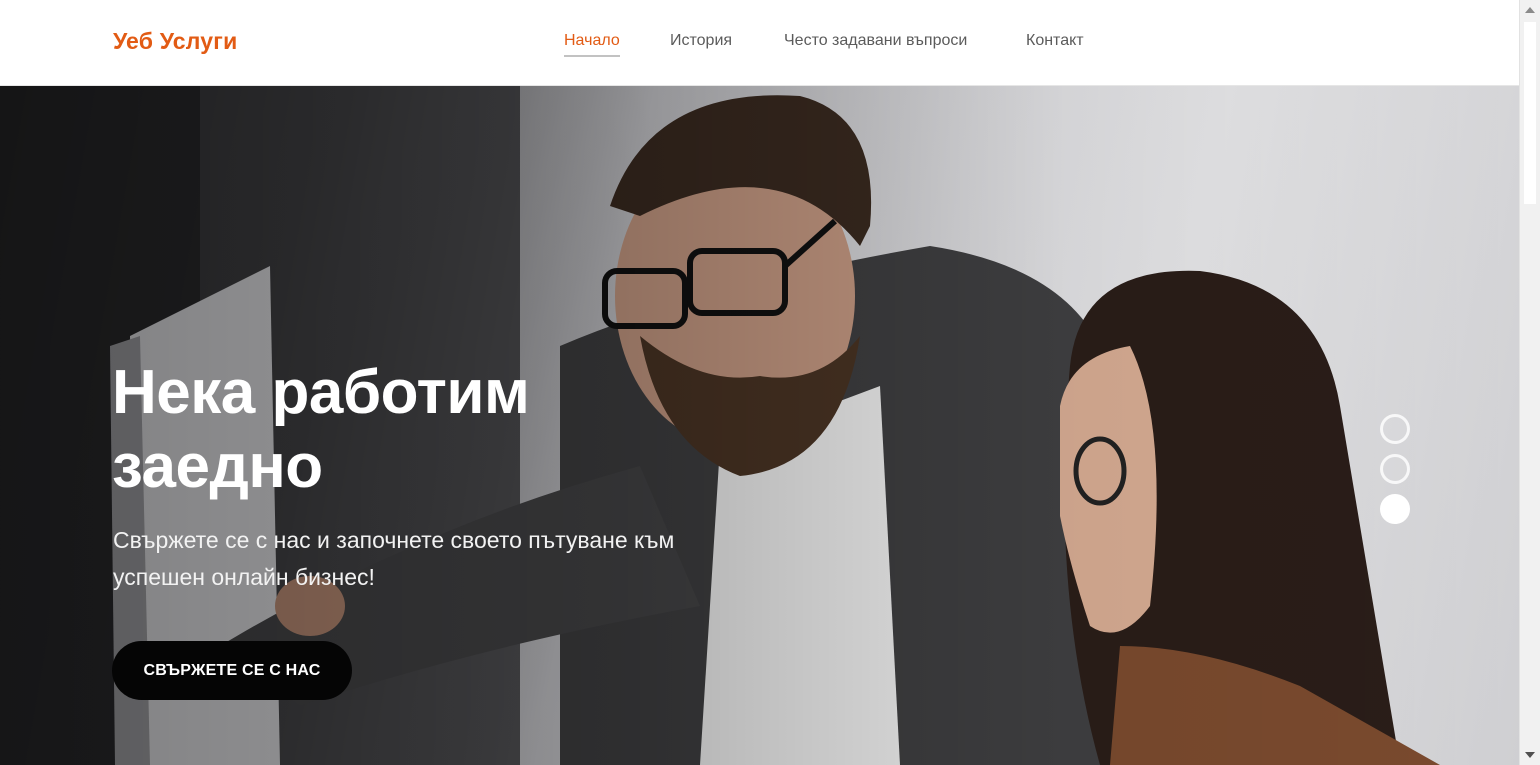 The width and height of the screenshot is (1540, 765). What do you see at coordinates (1530, 113) in the screenshot?
I see `scrollbar-thumb` at bounding box center [1530, 113].